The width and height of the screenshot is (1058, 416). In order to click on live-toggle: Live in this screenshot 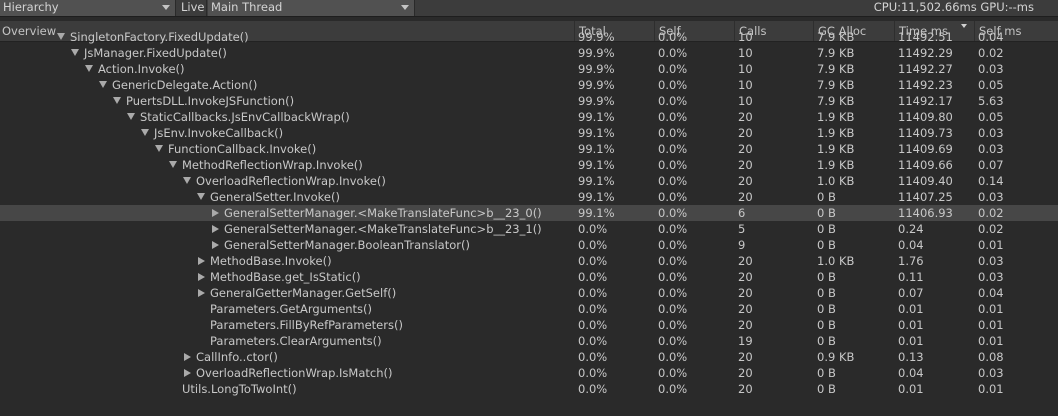, I will do `click(192, 8)`.